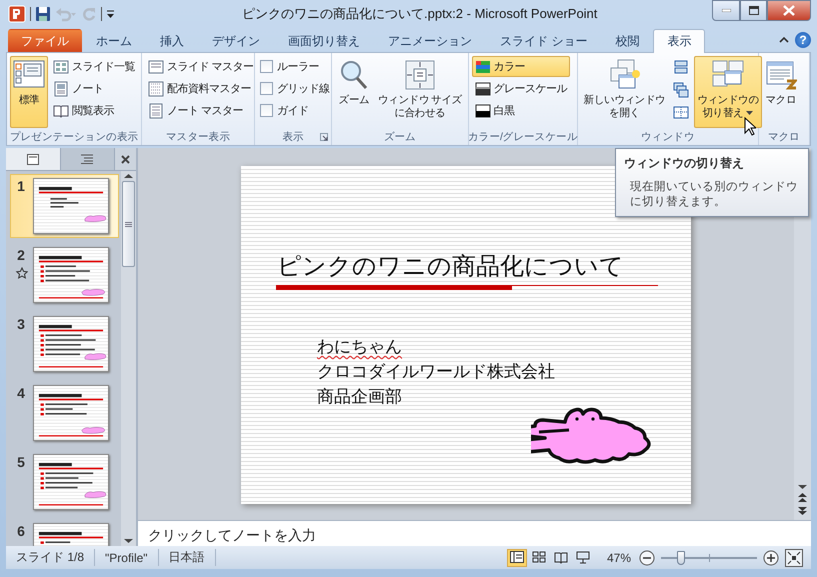 The width and height of the screenshot is (817, 577). What do you see at coordinates (681, 113) in the screenshot?
I see `split-icon` at bounding box center [681, 113].